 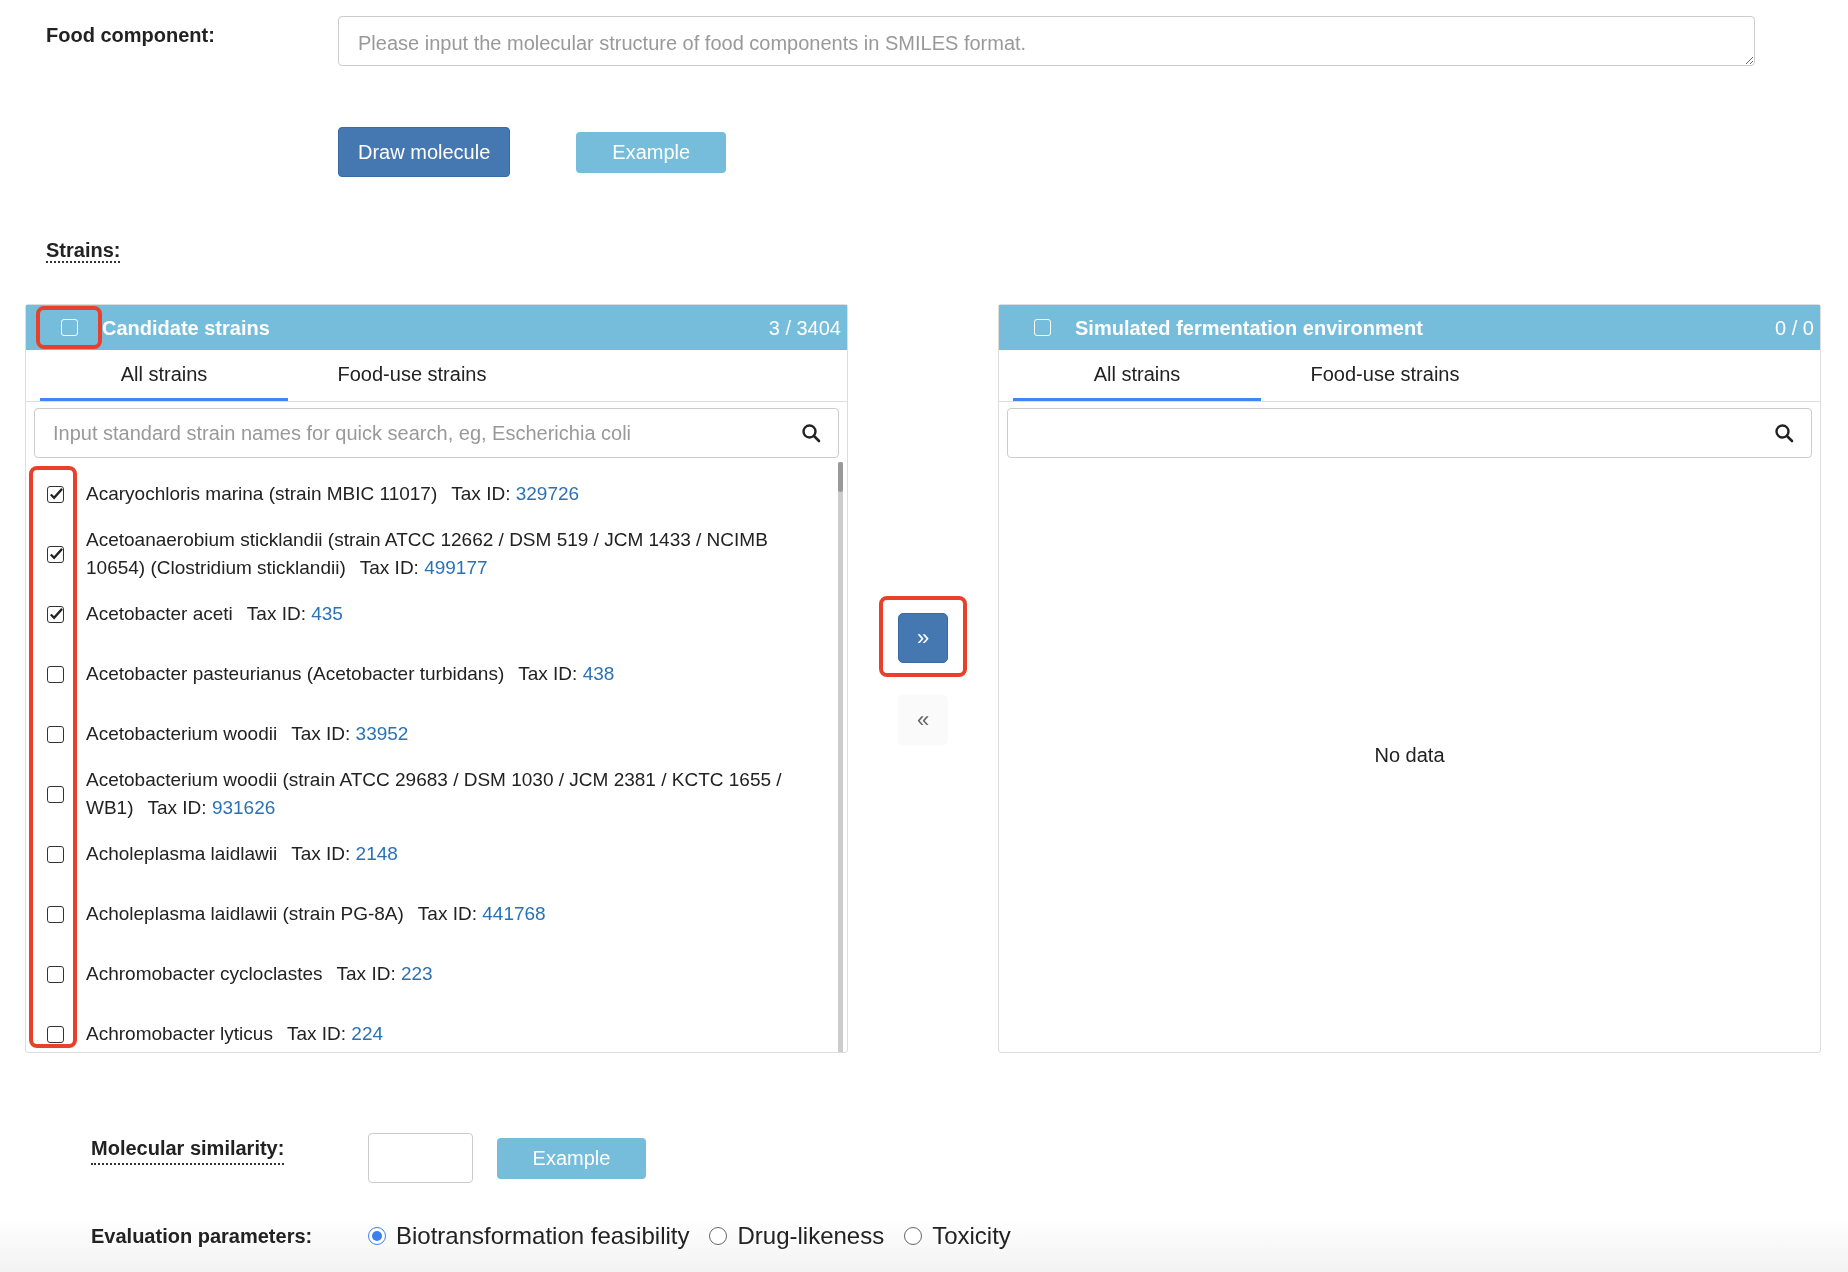 I want to click on scrollbar, so click(x=840, y=757).